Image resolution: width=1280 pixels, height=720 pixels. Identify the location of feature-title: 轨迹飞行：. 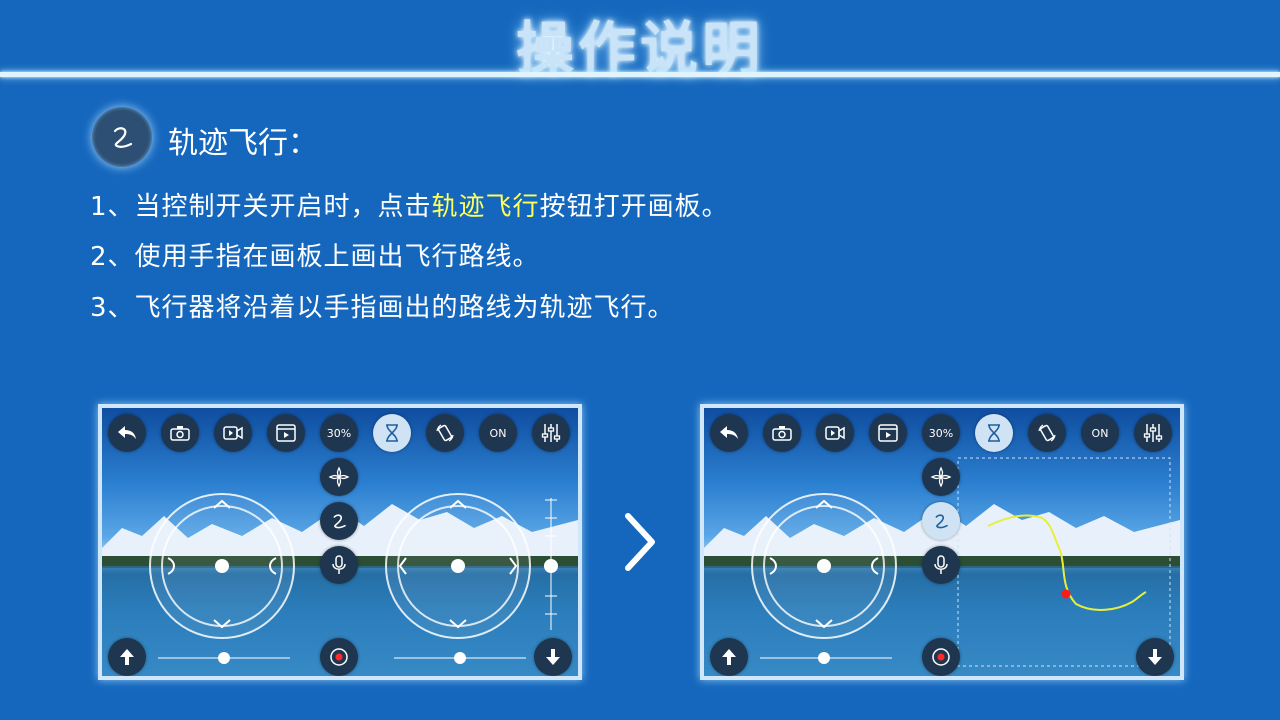
(243, 143).